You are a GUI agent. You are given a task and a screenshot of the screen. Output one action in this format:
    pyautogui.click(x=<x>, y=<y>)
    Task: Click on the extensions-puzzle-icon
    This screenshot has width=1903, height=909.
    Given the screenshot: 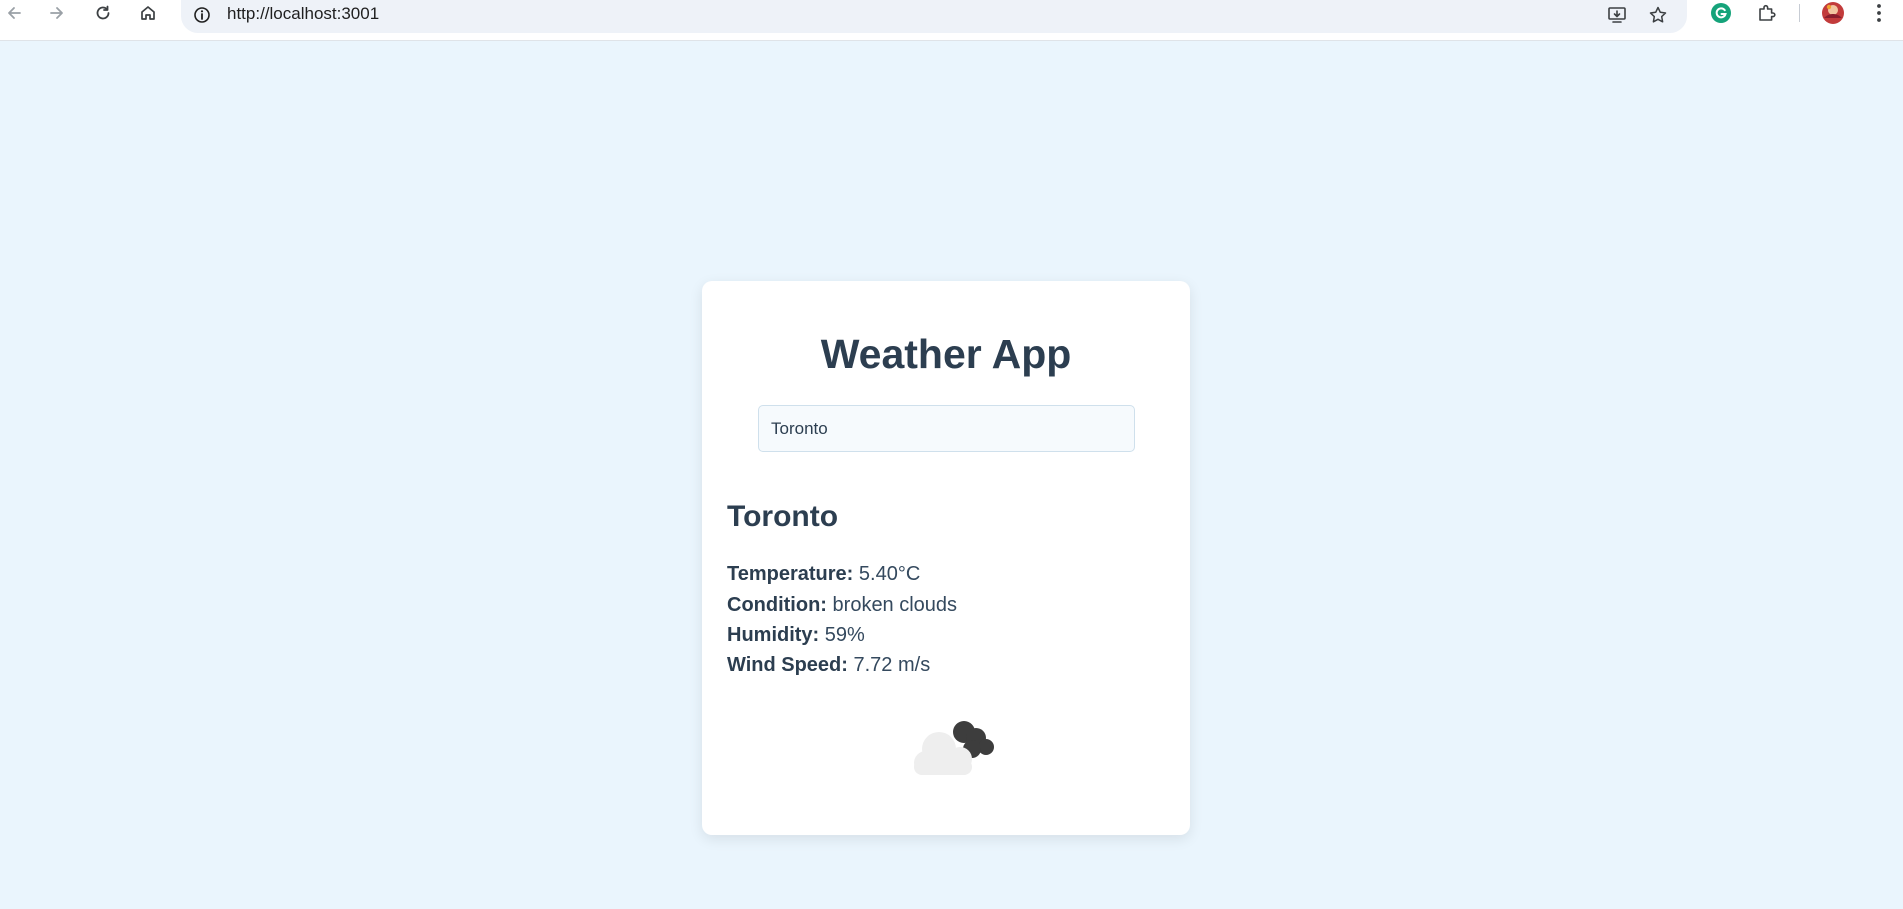 What is the action you would take?
    pyautogui.click(x=1767, y=13)
    